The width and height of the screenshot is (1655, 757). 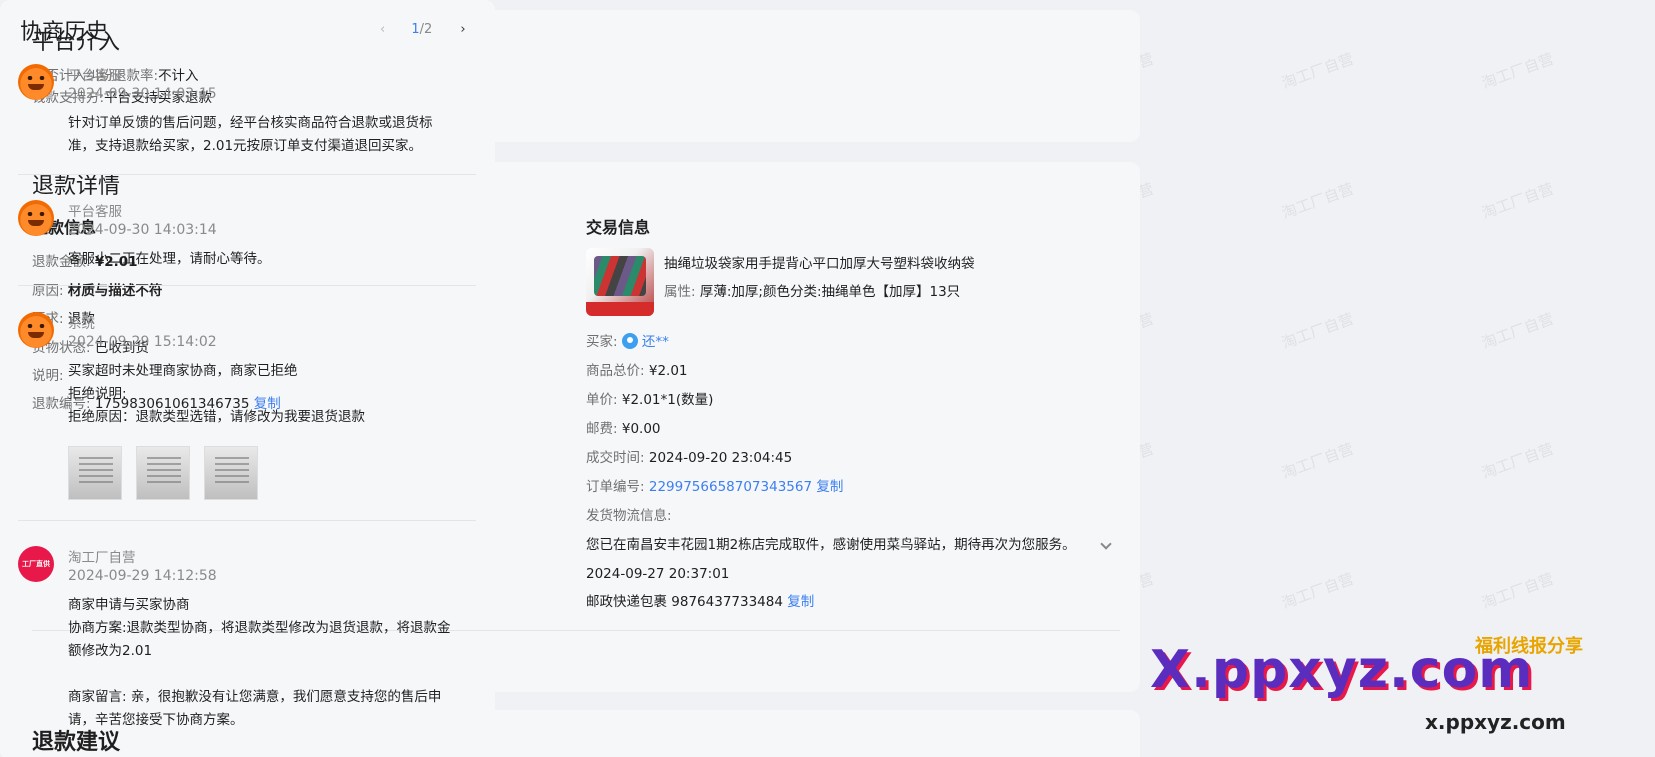 I want to click on deal-time-row: 成交时间: 2024-09-20 23:04:45, so click(x=689, y=458).